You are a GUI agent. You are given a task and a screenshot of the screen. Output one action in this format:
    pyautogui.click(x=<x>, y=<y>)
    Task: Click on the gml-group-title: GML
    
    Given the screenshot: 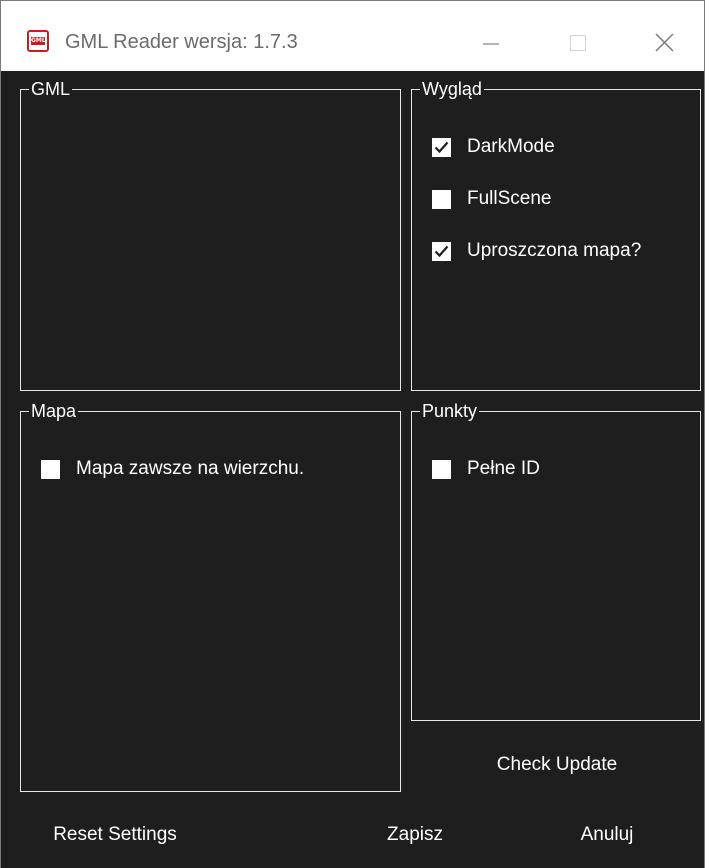 What is the action you would take?
    pyautogui.click(x=51, y=89)
    